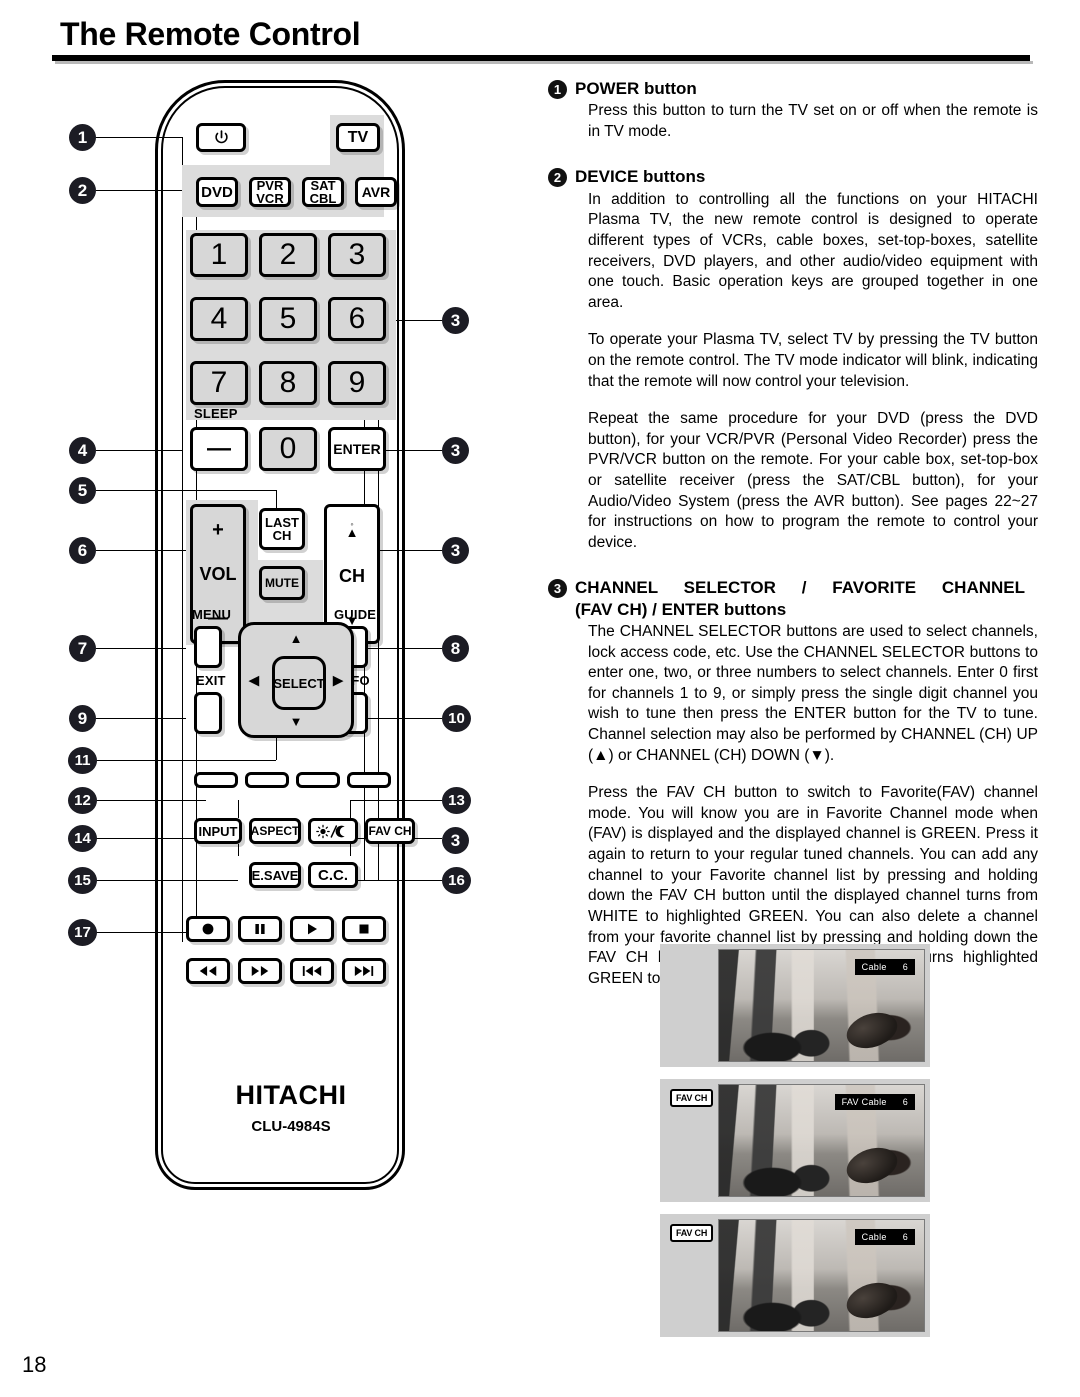 The width and height of the screenshot is (1080, 1397). What do you see at coordinates (455, 648) in the screenshot?
I see `callout-8: 8` at bounding box center [455, 648].